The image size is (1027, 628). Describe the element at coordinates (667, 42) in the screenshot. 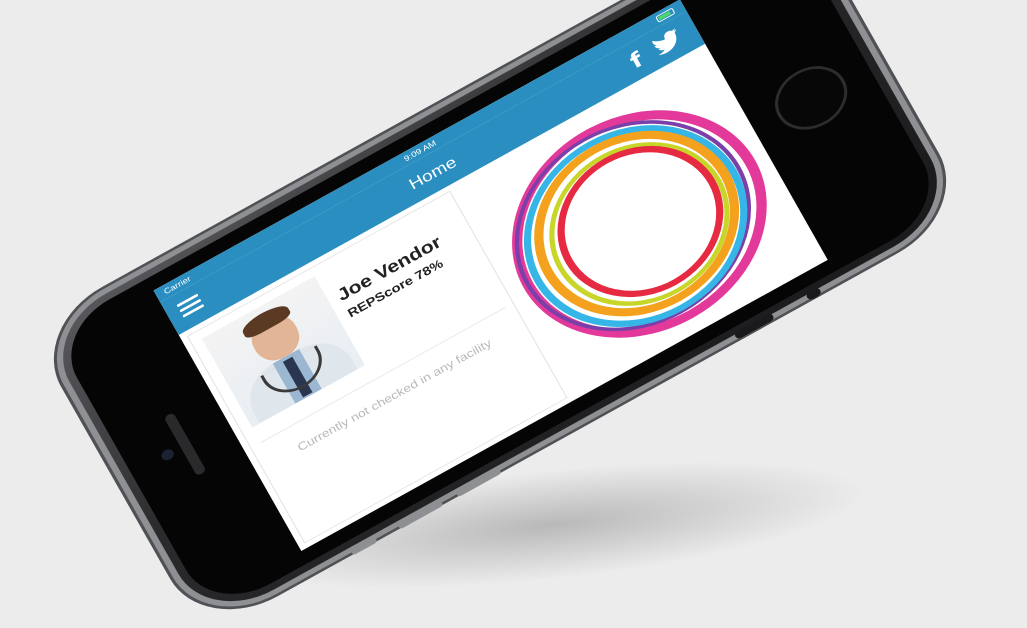

I see `twitter-bird-icon` at that location.